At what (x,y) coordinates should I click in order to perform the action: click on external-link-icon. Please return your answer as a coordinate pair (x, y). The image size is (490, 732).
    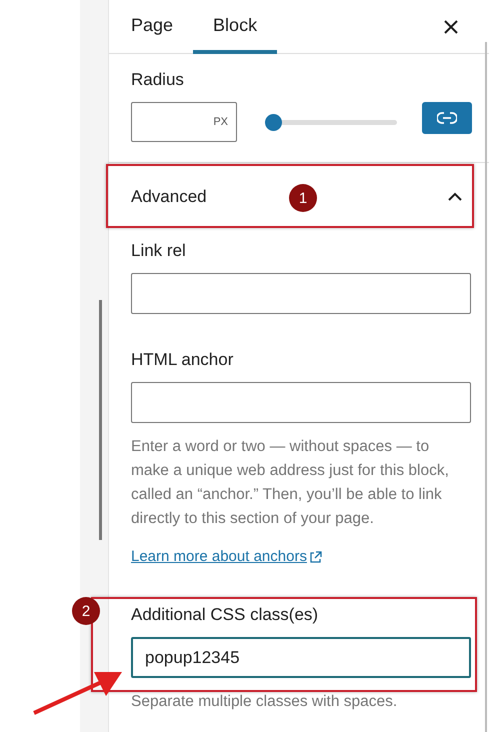
    Looking at the image, I should click on (315, 557).